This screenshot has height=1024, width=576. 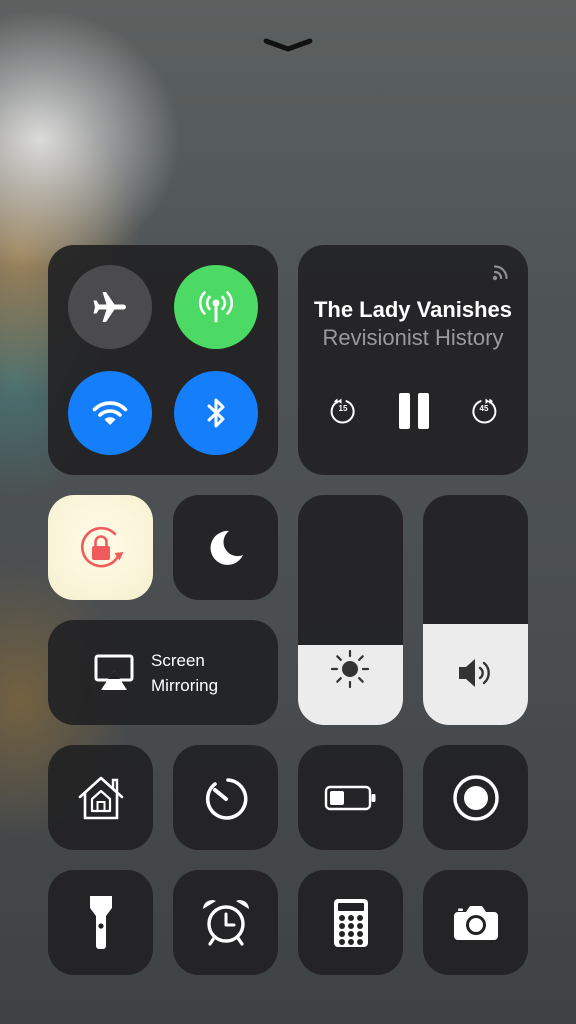 I want to click on wifi-toggle, so click(x=110, y=413).